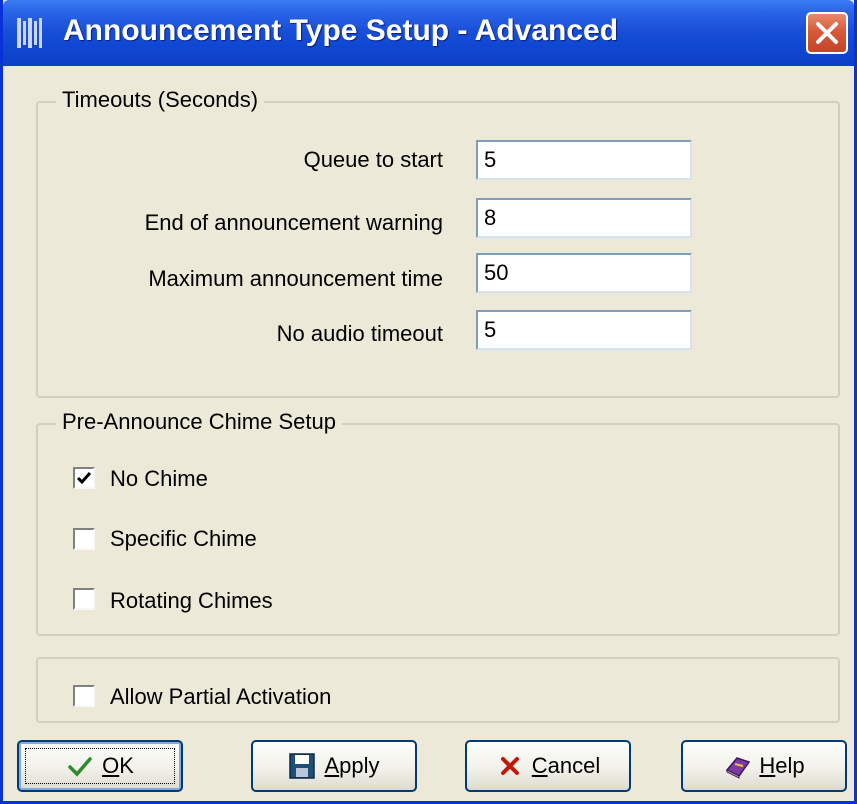  Describe the element at coordinates (373, 159) in the screenshot. I see `queue-to-start-label: Queue to start` at that location.